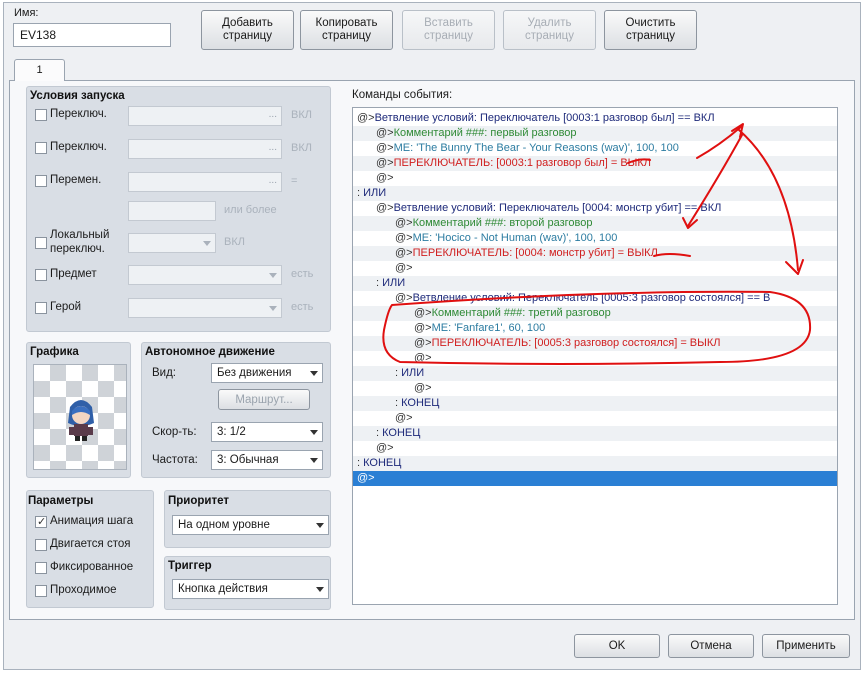  What do you see at coordinates (41, 591) in the screenshot?
I see `through-checkbox` at bounding box center [41, 591].